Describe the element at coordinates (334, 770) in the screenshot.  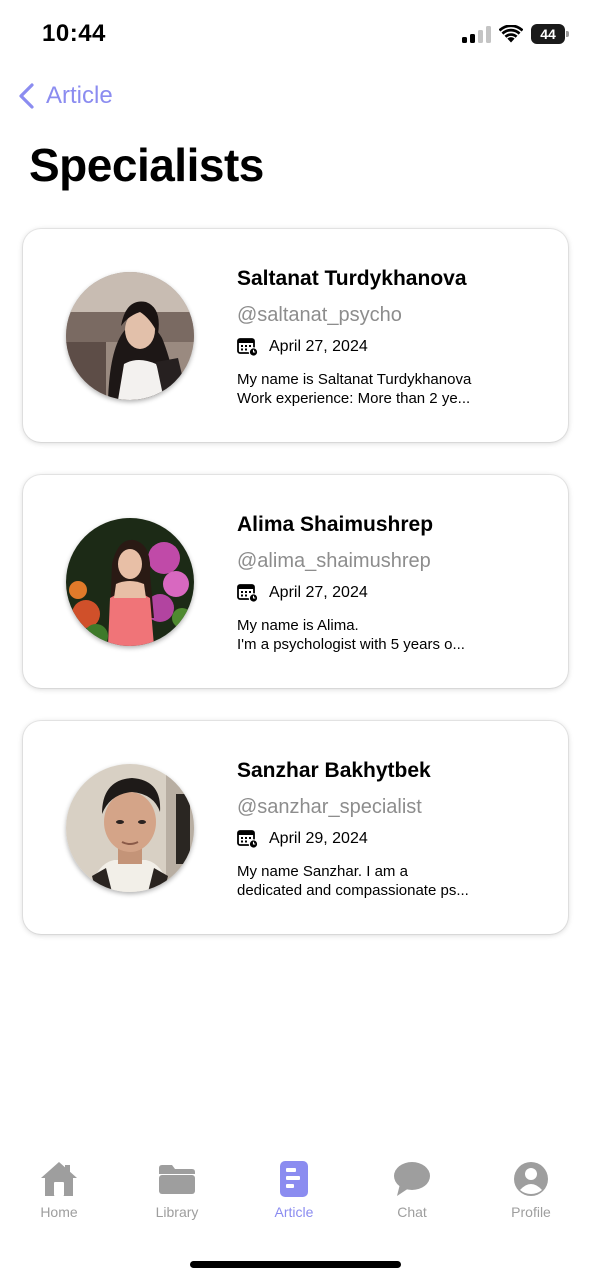
I see `specialist-name: Sanzhar Bakhytbek` at that location.